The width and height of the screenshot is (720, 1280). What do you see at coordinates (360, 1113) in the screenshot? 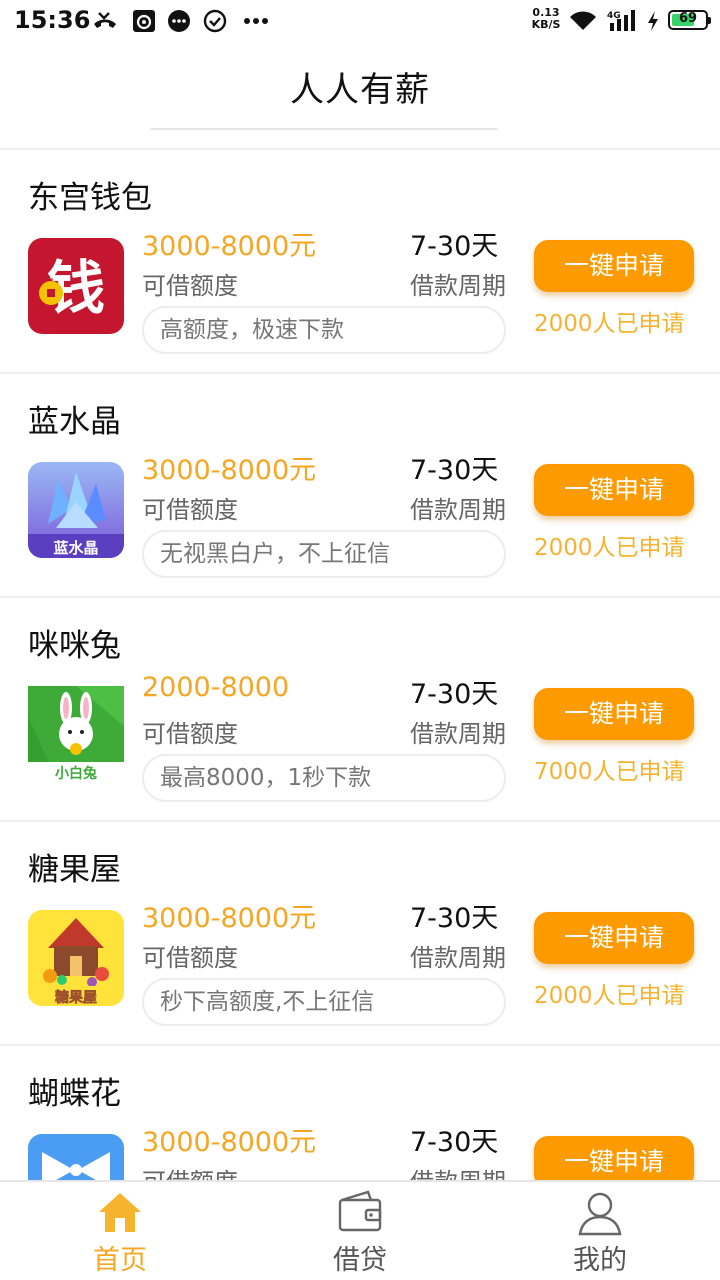
I see `loan-item: 蝴蝶花 3000-8000元 可借额度 7-30天 借款周期 一键申请` at bounding box center [360, 1113].